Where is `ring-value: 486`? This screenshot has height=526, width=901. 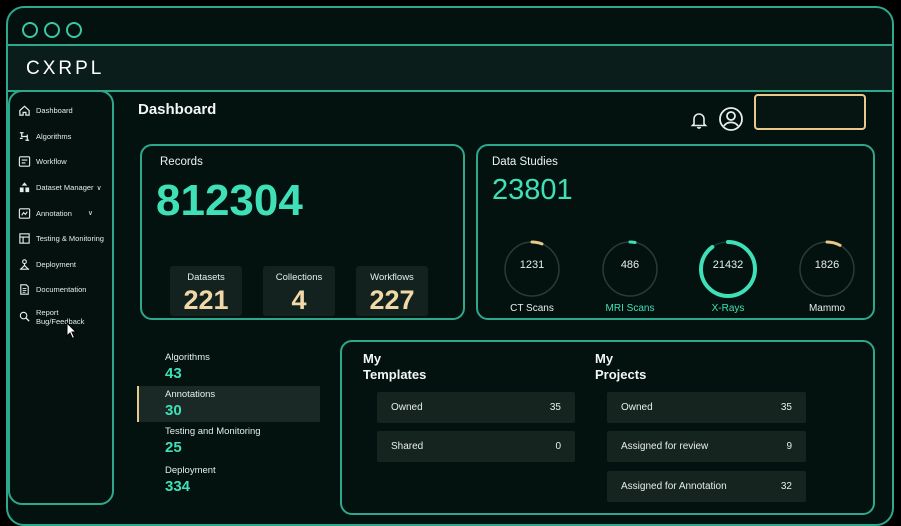
ring-value: 486 is located at coordinates (630, 265).